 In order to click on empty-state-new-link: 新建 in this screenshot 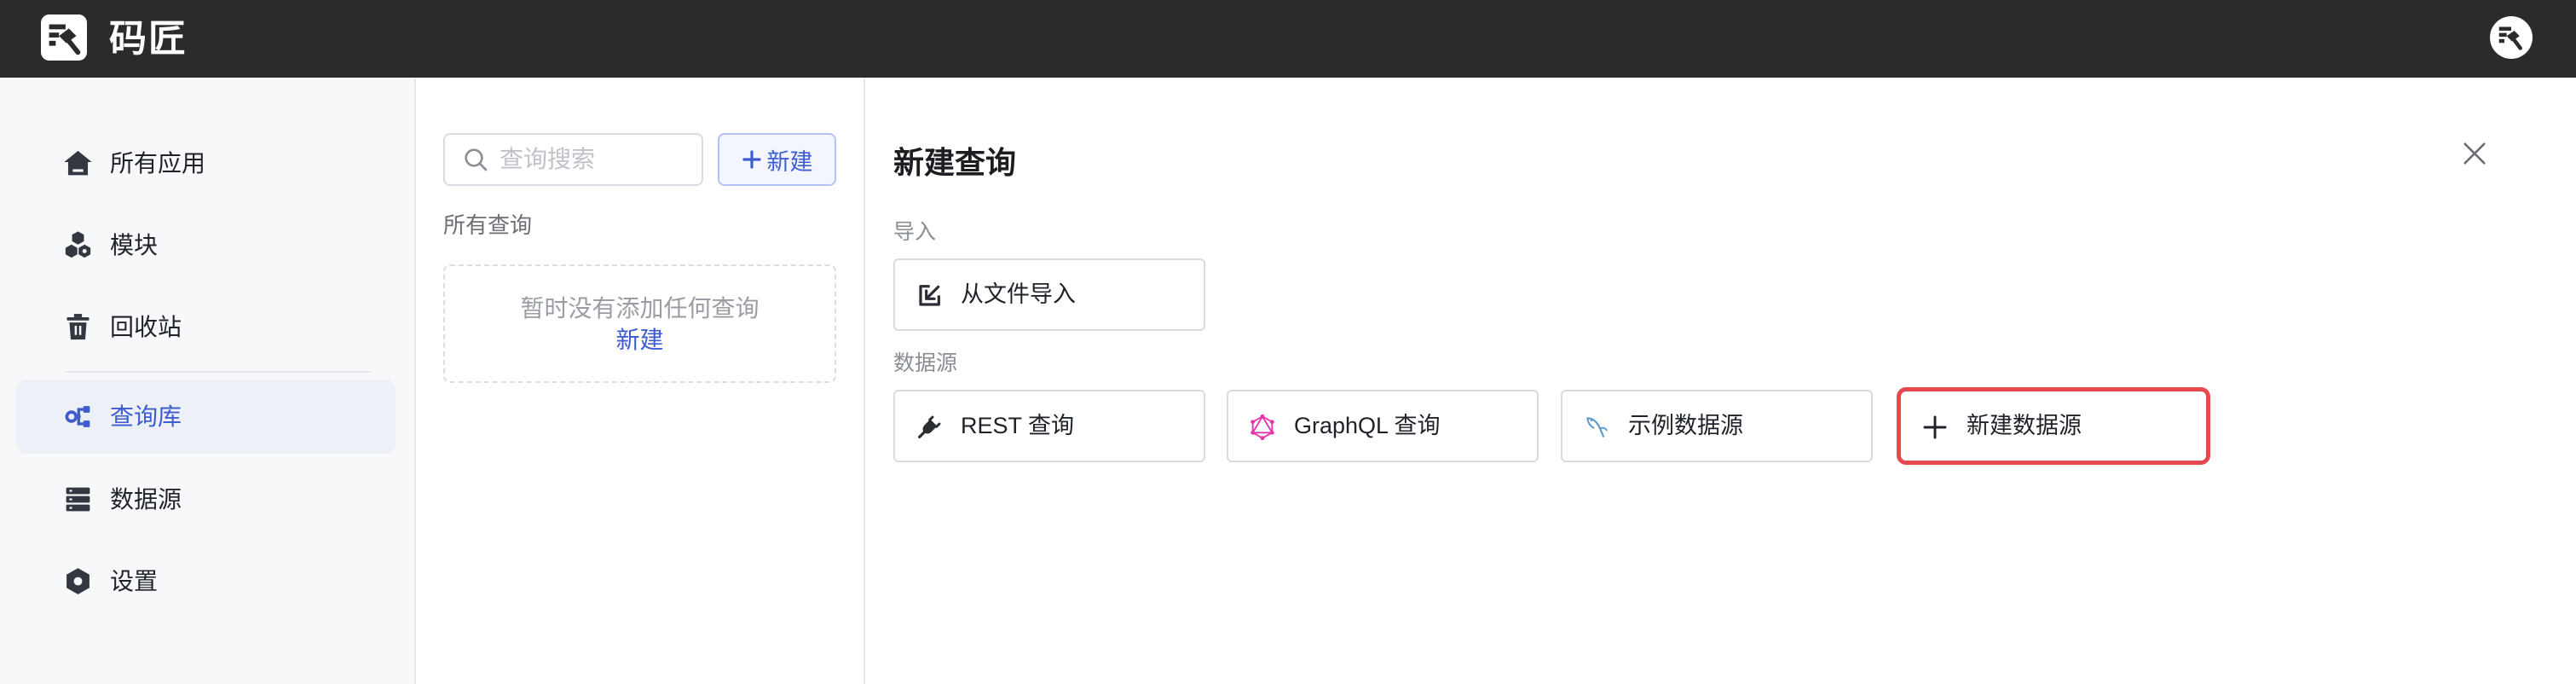, I will do `click(640, 340)`.